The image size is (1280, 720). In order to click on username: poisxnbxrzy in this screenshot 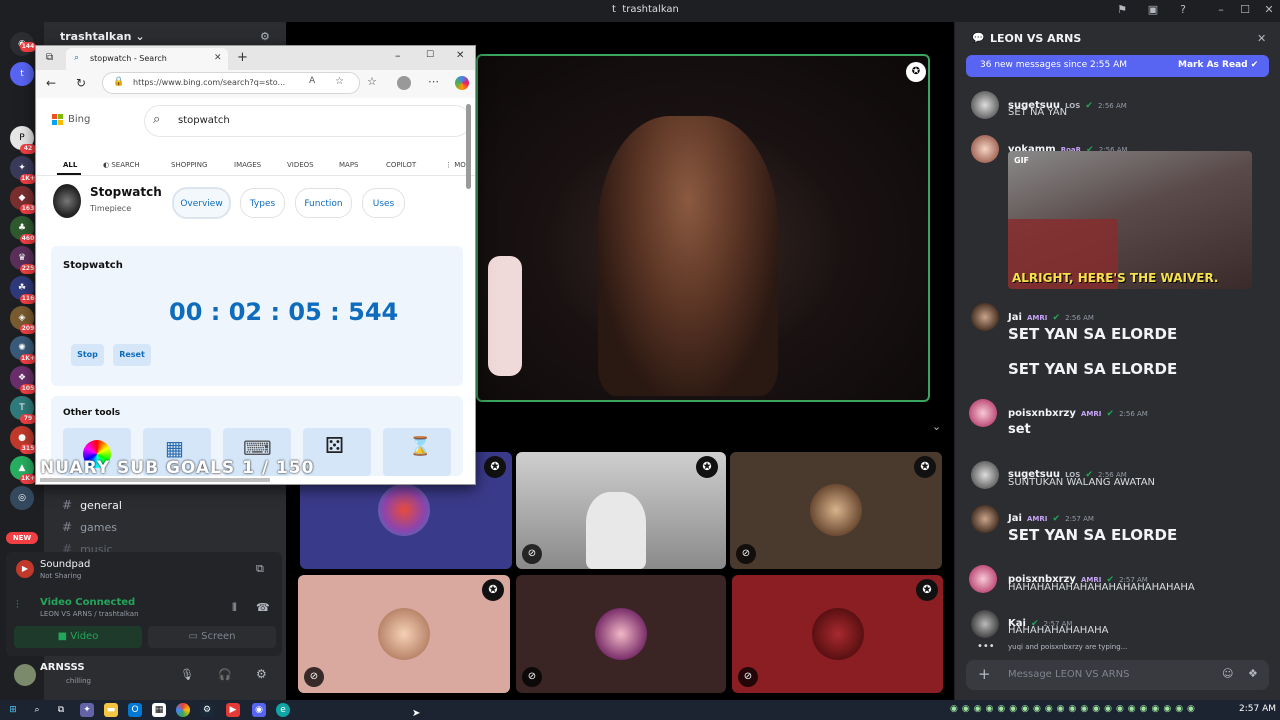, I will do `click(1042, 413)`.